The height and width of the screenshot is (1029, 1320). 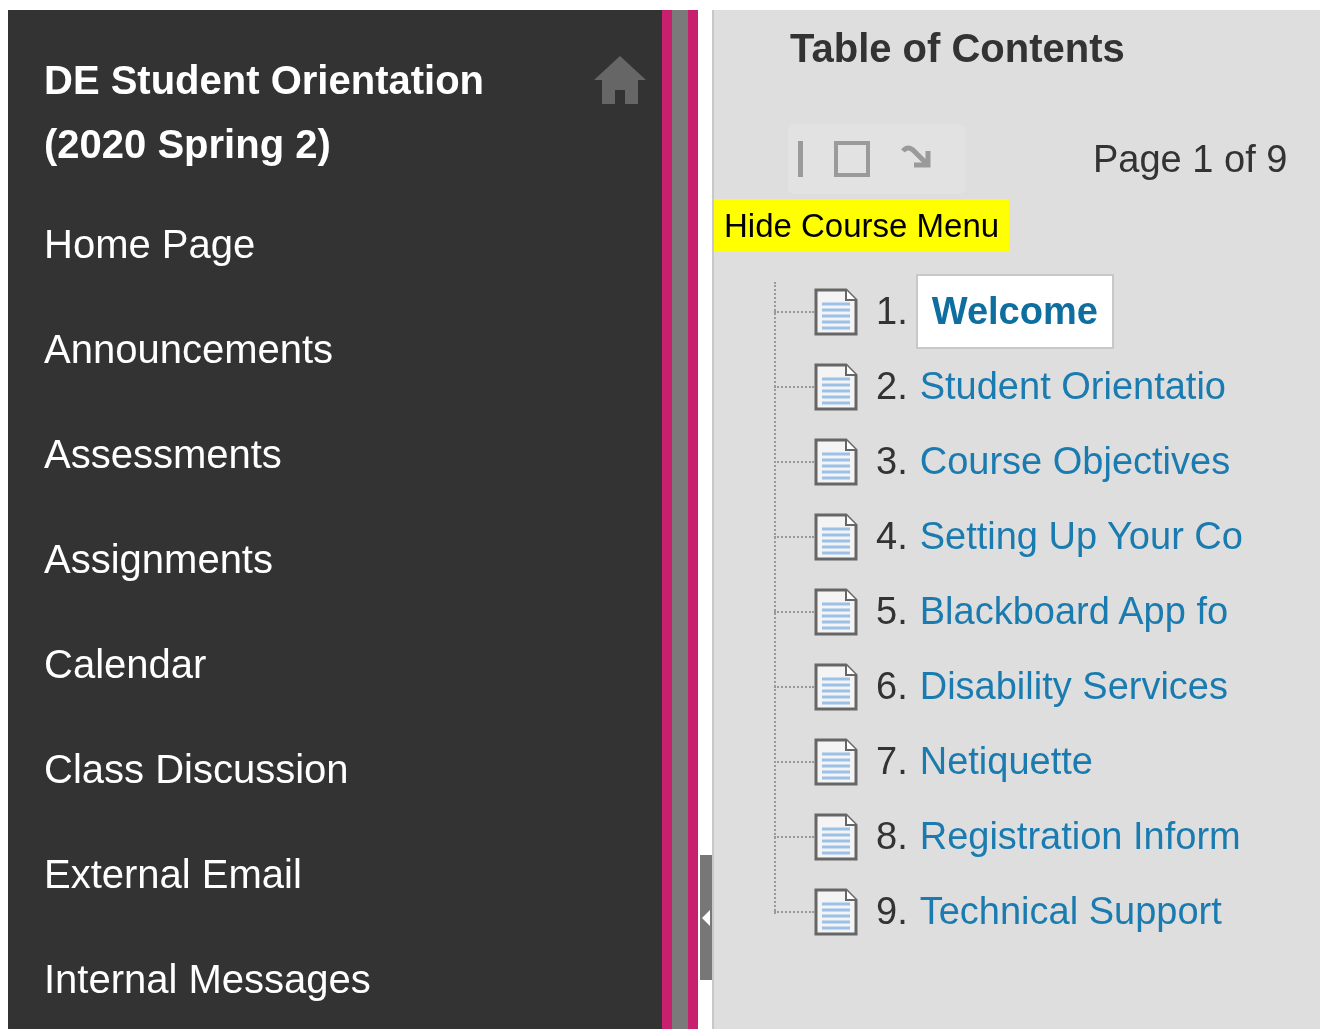 I want to click on item-number: 9., so click(x=892, y=911).